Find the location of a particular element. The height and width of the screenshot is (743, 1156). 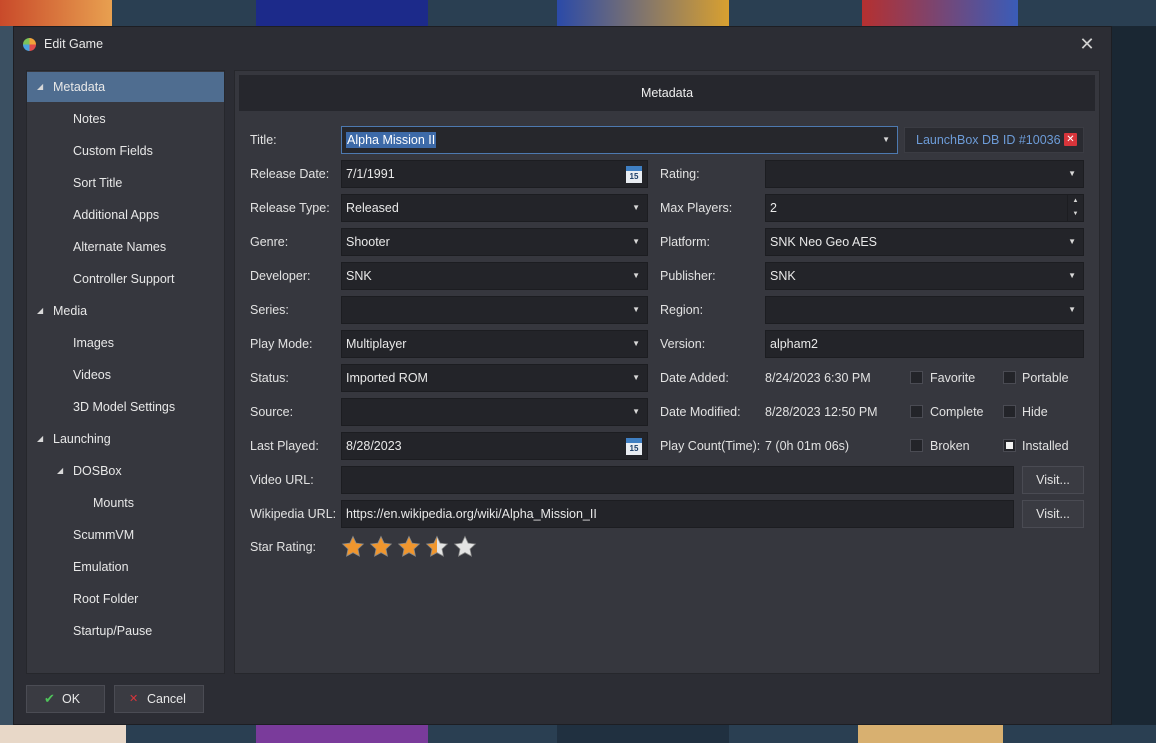

sidebar-item-custom-fields: Custom Fields is located at coordinates (125, 151).